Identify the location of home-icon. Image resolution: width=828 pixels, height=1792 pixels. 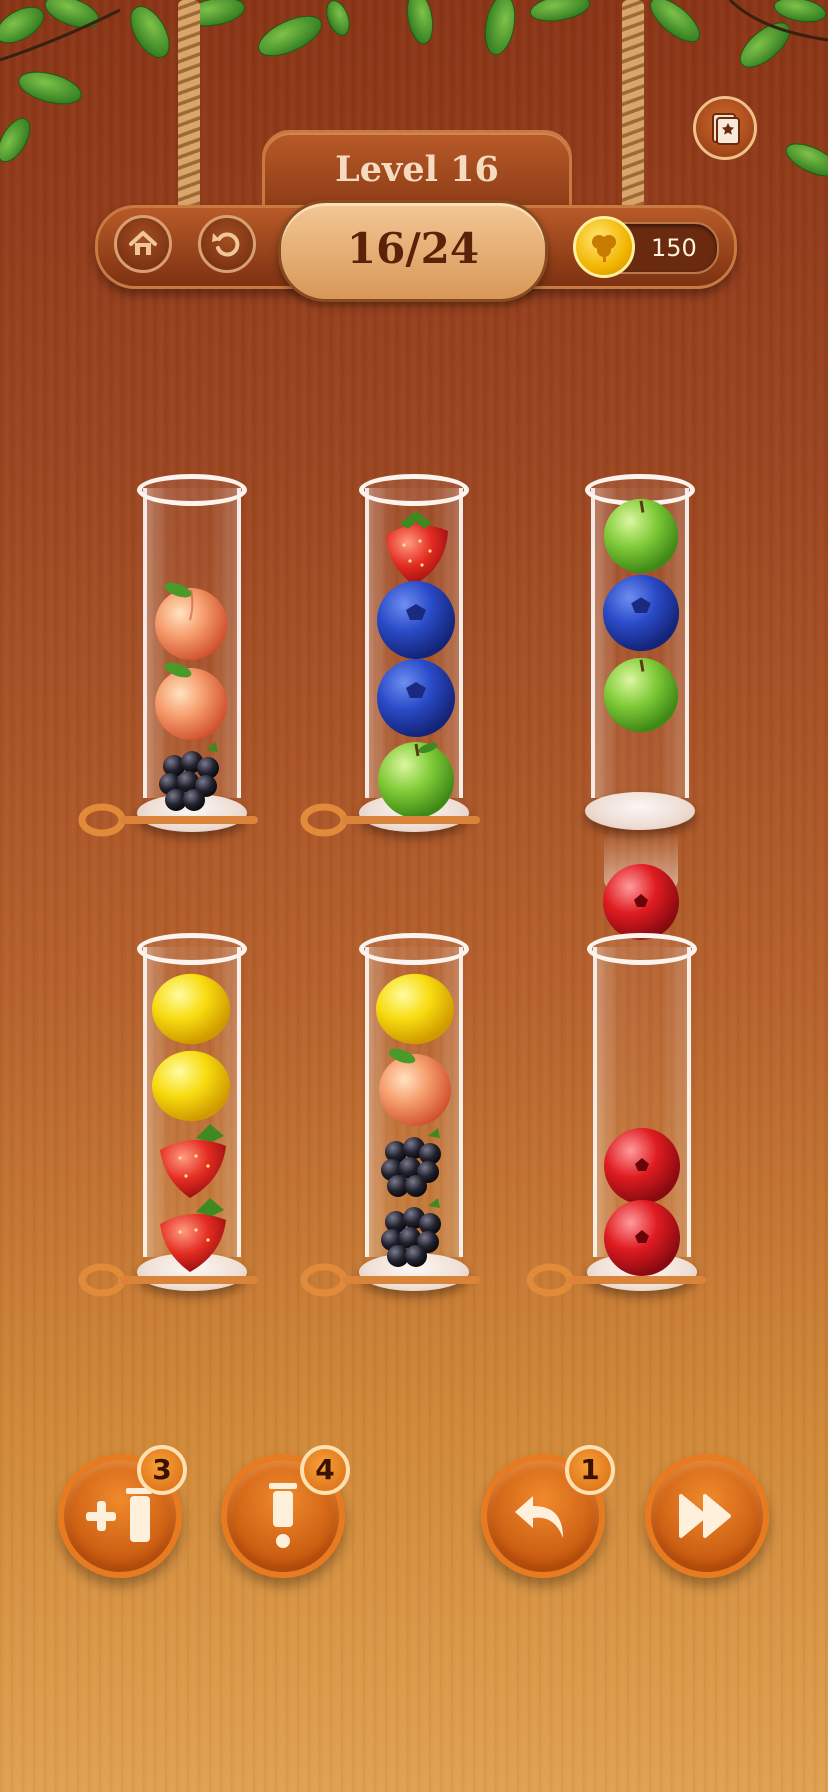
(143, 243).